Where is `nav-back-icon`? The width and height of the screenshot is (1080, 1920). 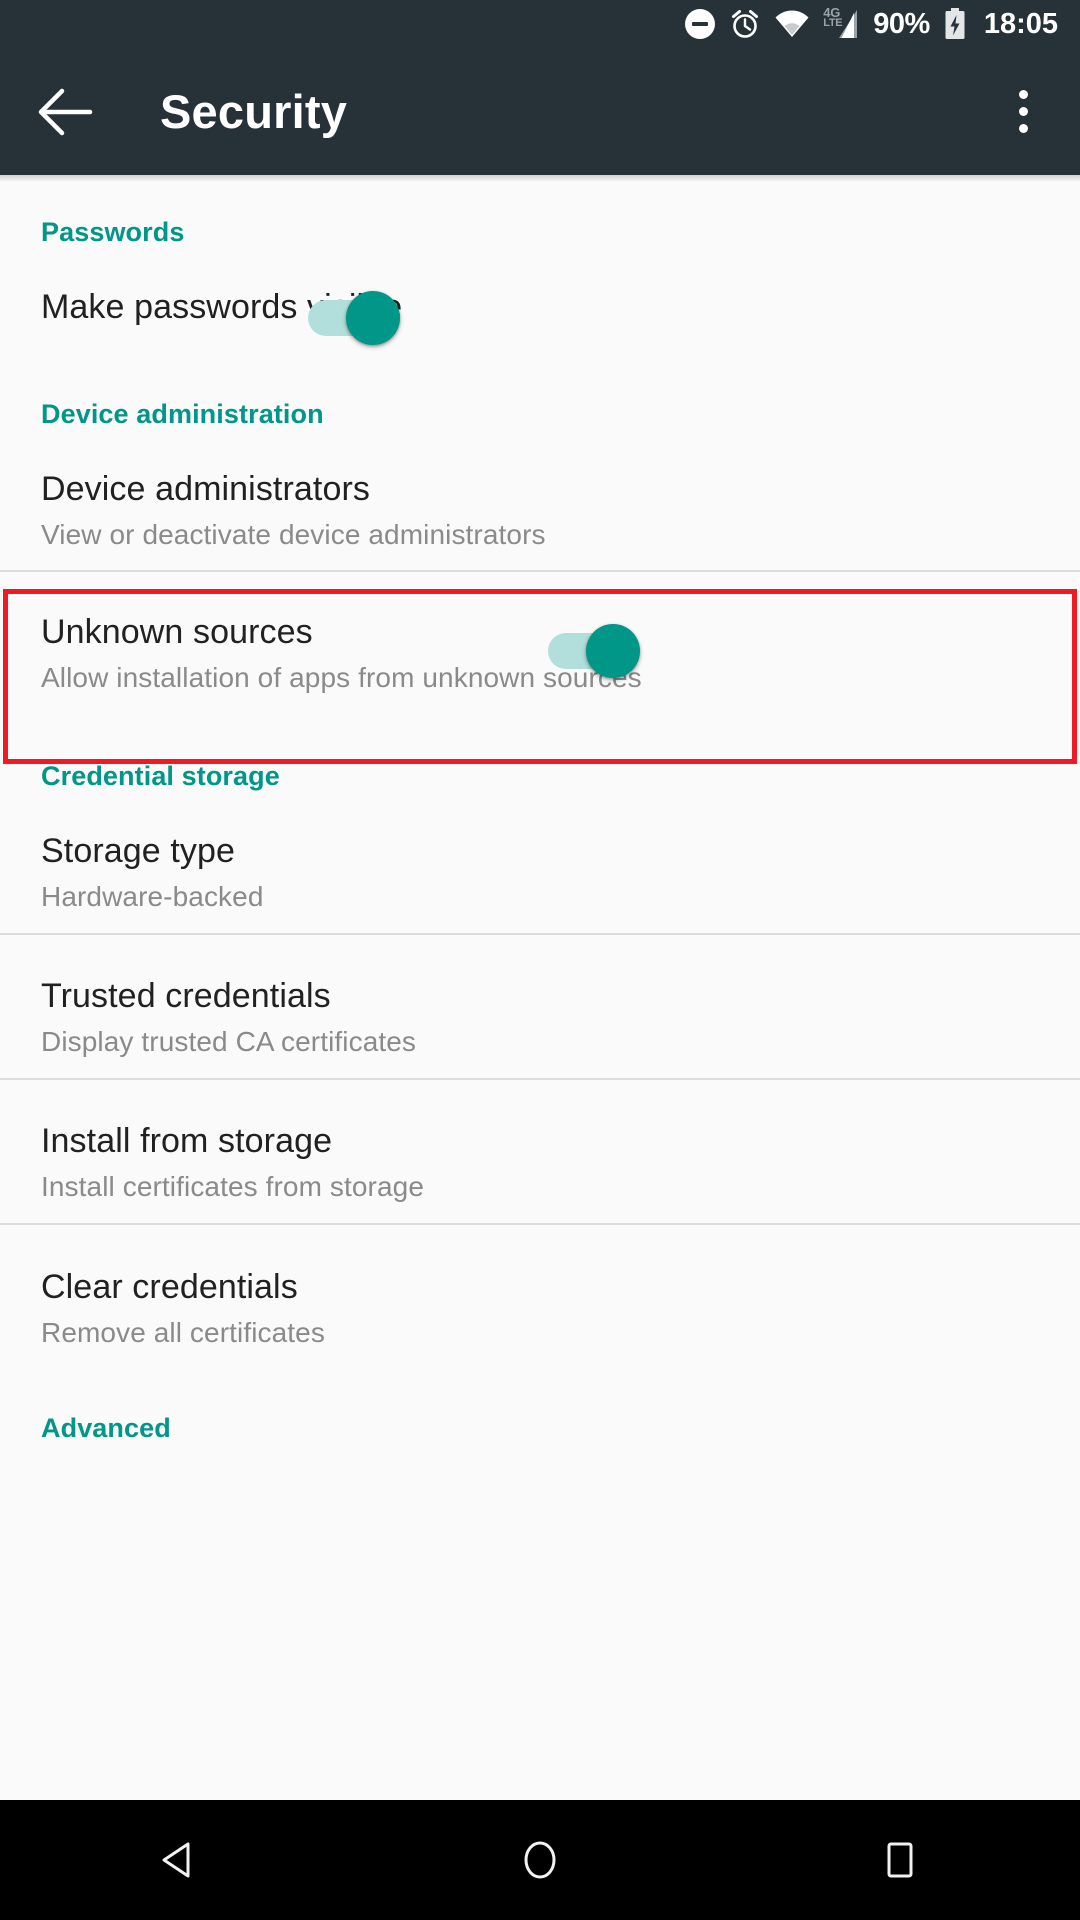 nav-back-icon is located at coordinates (180, 1860).